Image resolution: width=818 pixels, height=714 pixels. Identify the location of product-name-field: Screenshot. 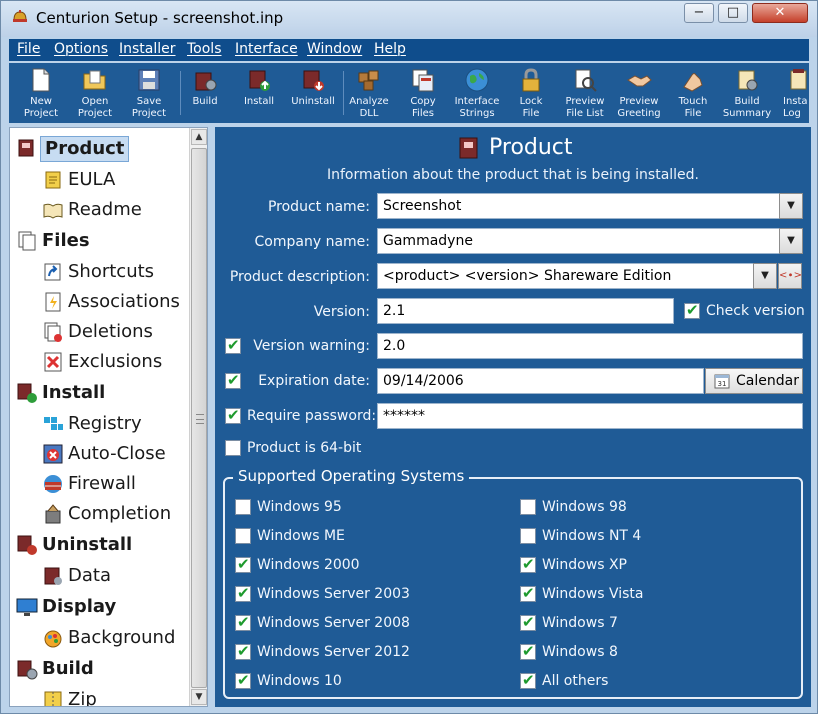
(578, 206).